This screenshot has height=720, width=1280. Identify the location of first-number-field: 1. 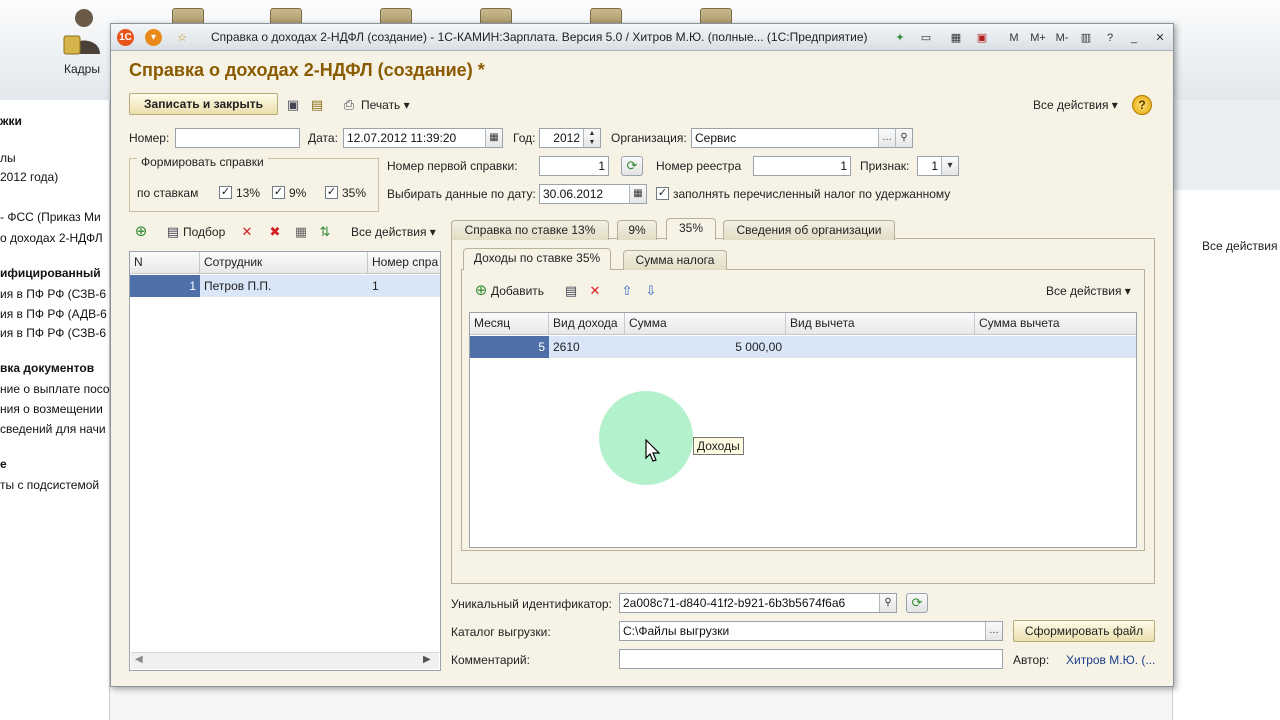
(574, 166).